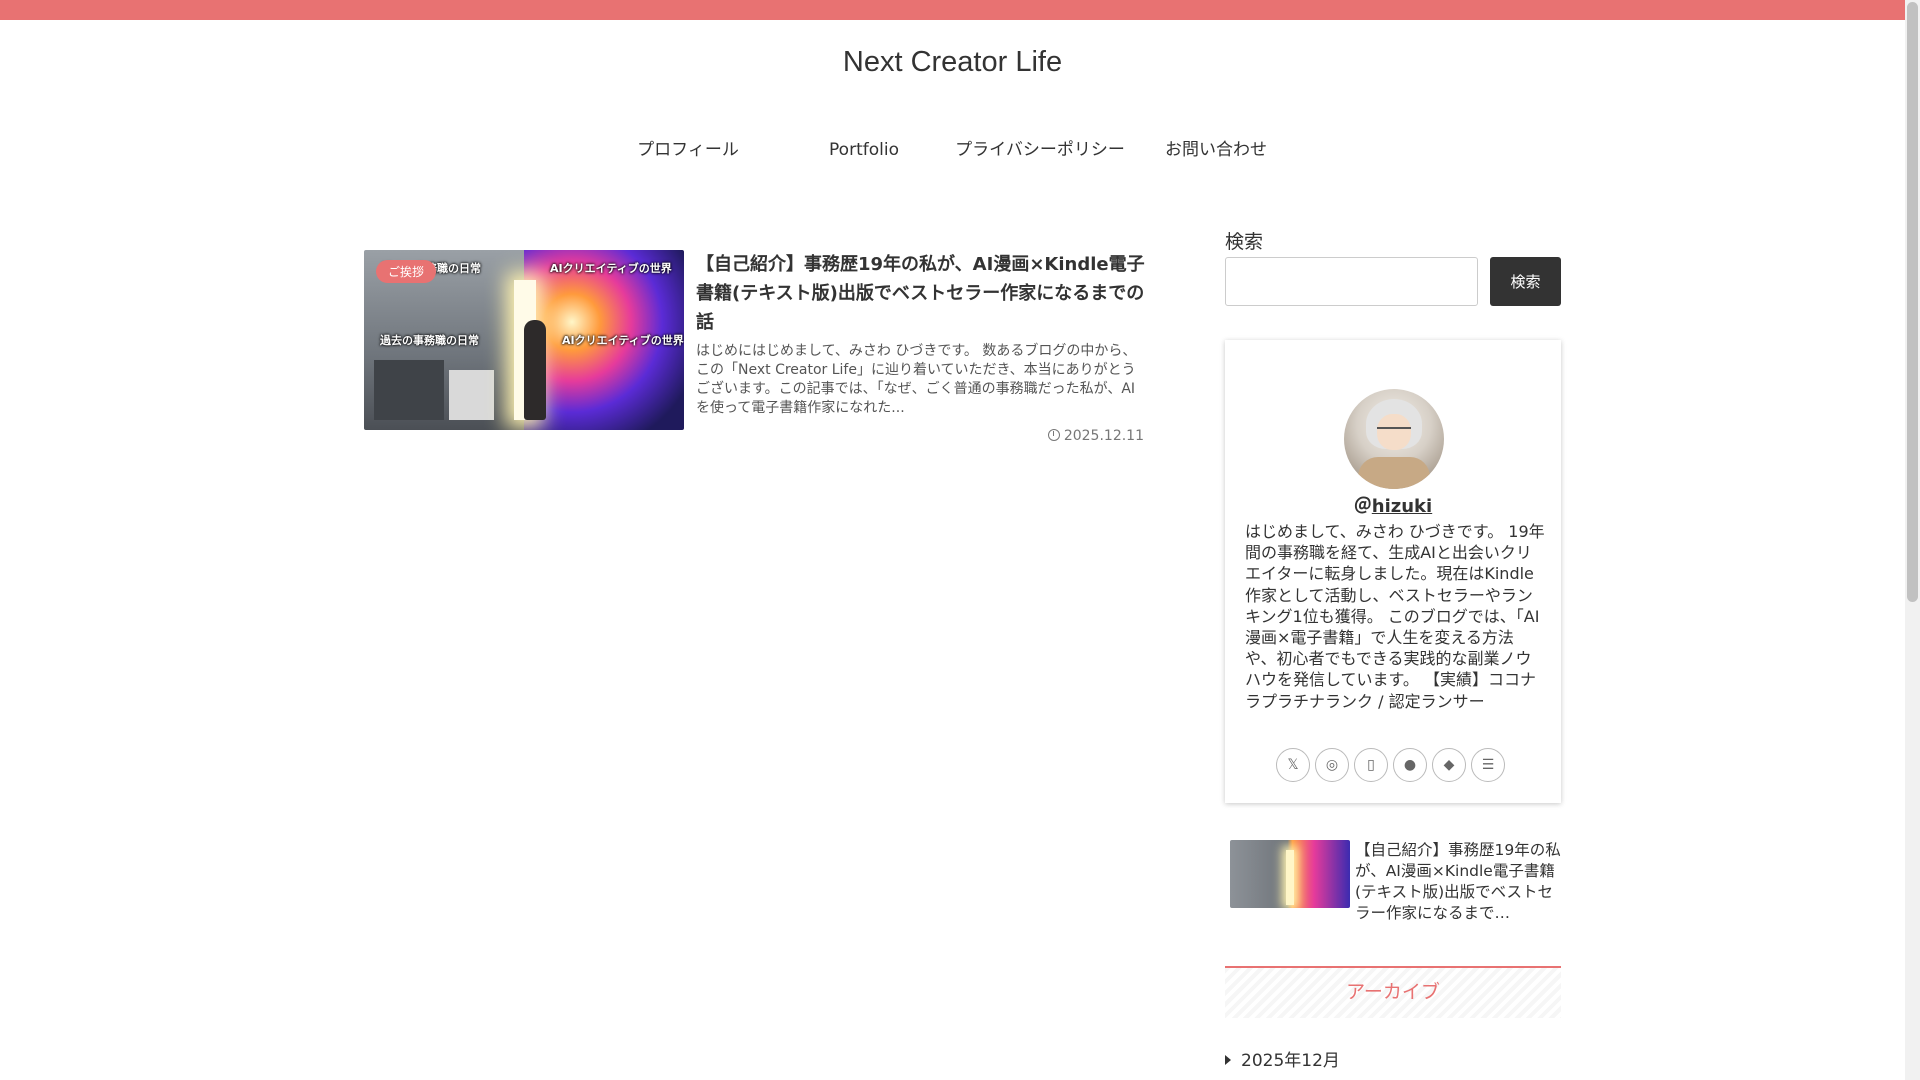  I want to click on caret-right-icon, so click(1228, 1060).